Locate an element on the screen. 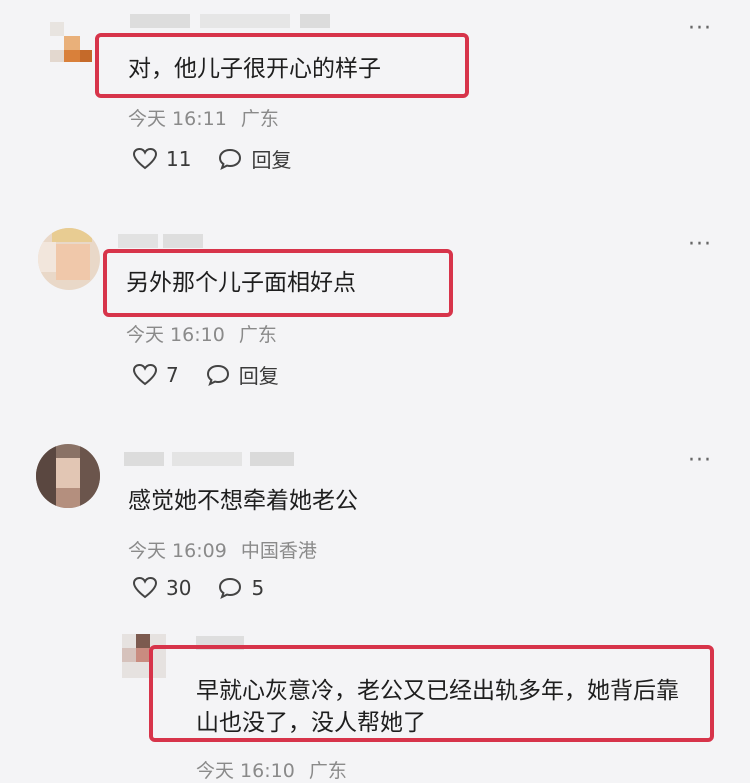 The width and height of the screenshot is (750, 783). comment-meta: 今天 16:10 广东 is located at coordinates (201, 333).